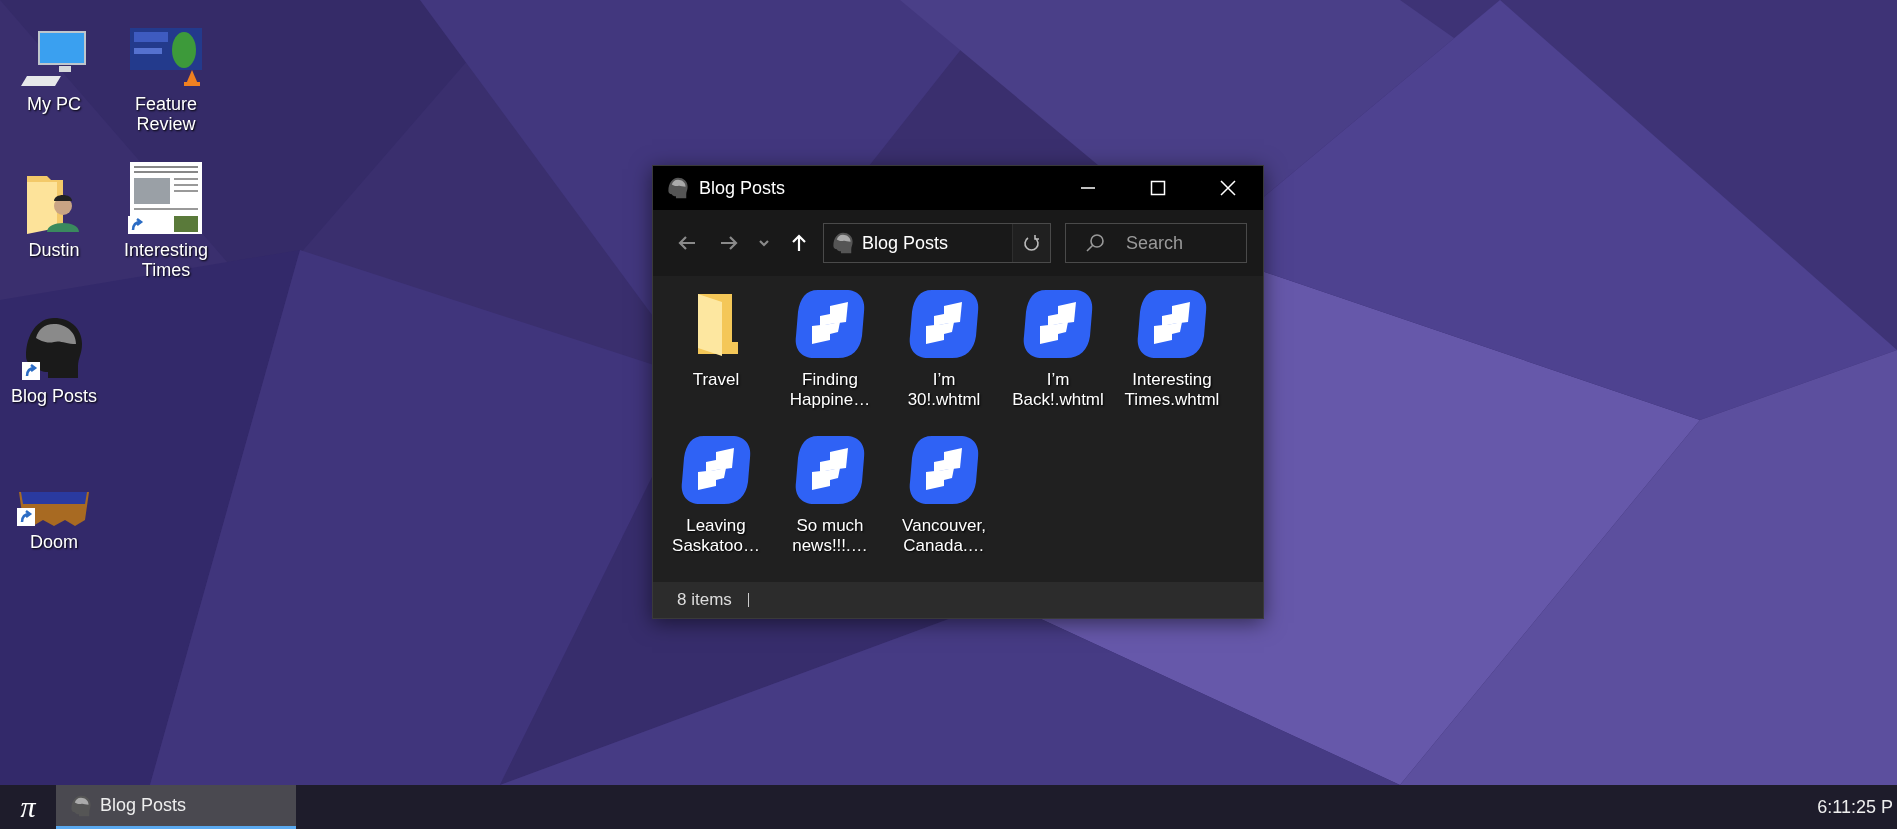 The image size is (1897, 829). Describe the element at coordinates (716, 380) in the screenshot. I see `file-label: Travel` at that location.